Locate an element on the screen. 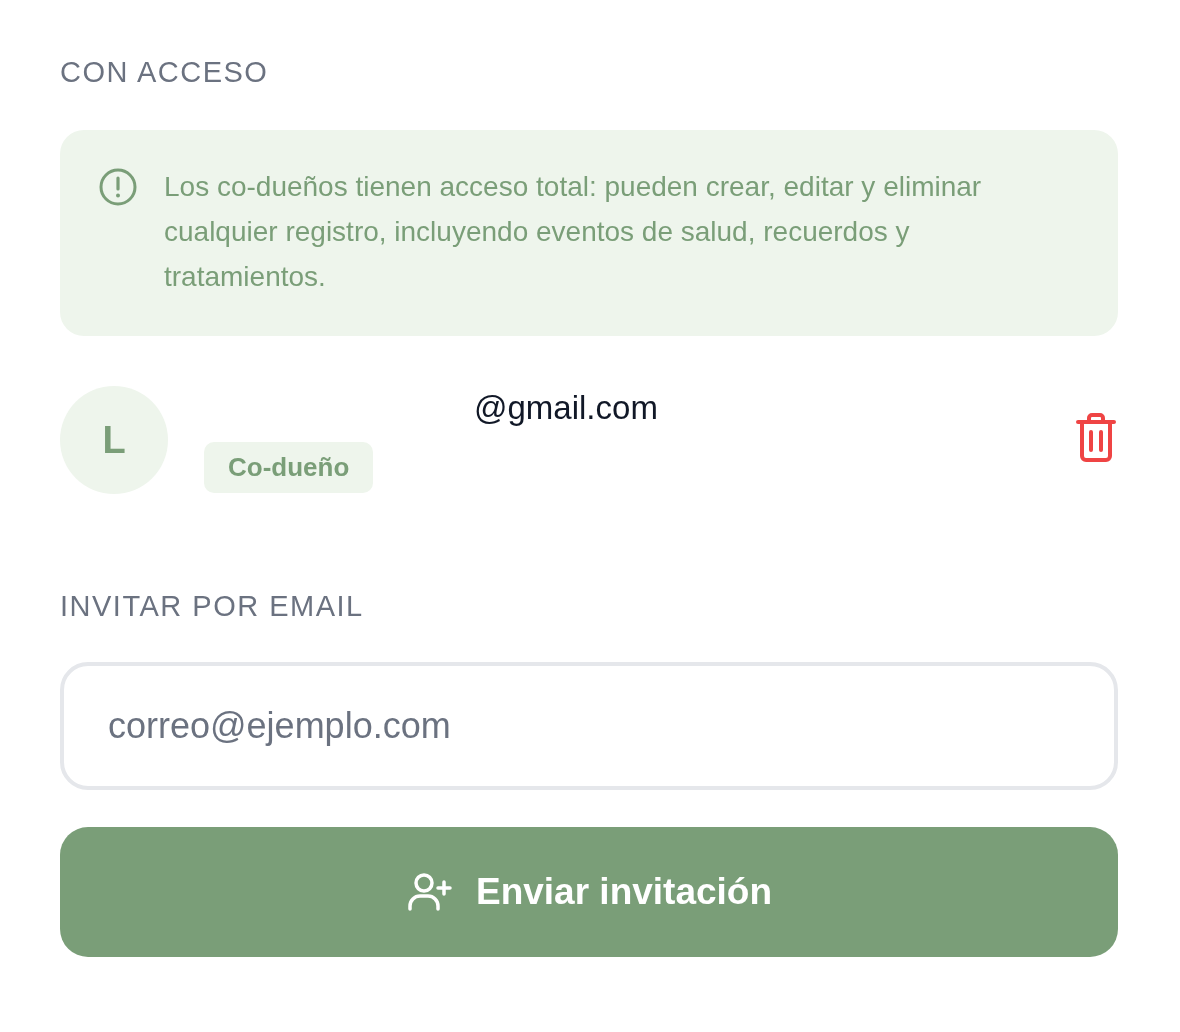  section-heading: INVITAR POR EMAIL is located at coordinates (212, 606).